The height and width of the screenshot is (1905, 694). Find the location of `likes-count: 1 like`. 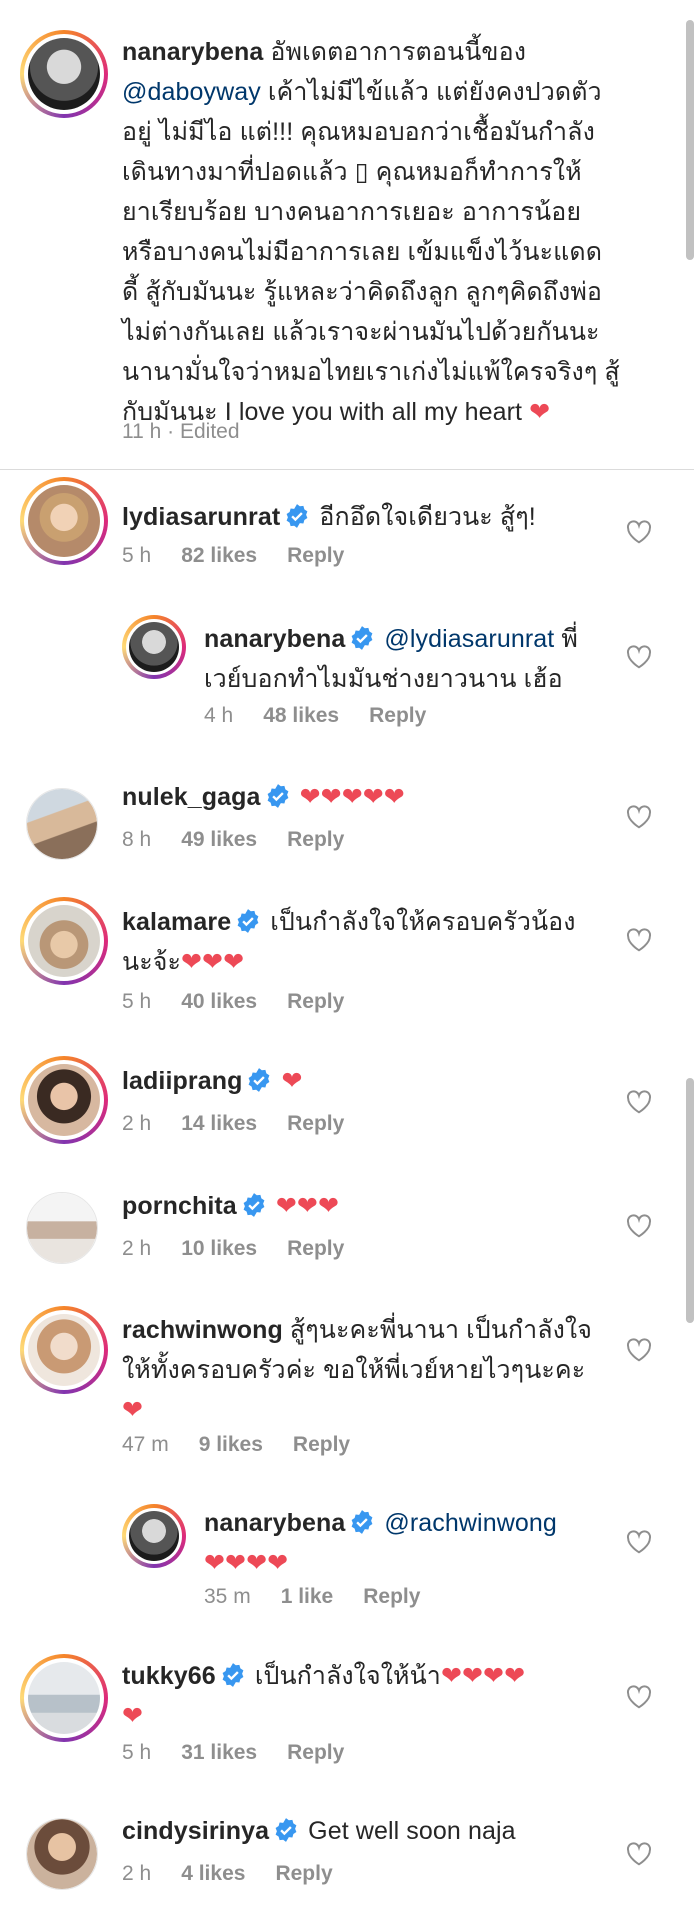

likes-count: 1 like is located at coordinates (307, 1596).